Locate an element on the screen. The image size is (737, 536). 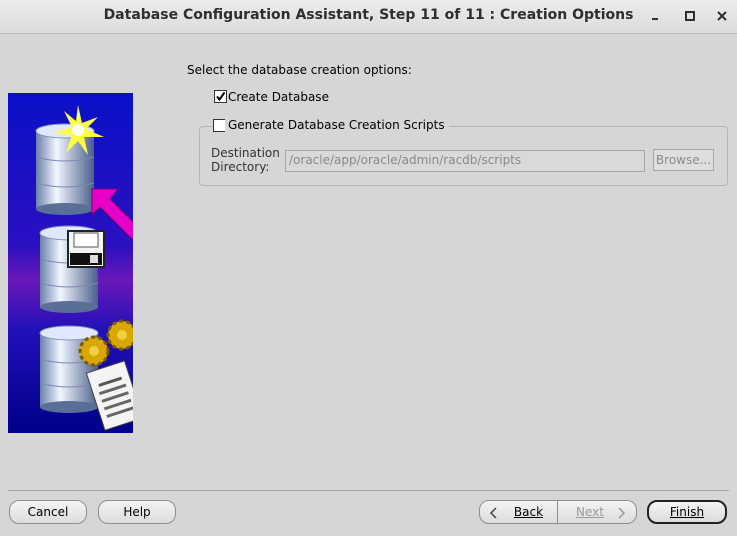
chevron-left-icon is located at coordinates (493, 513).